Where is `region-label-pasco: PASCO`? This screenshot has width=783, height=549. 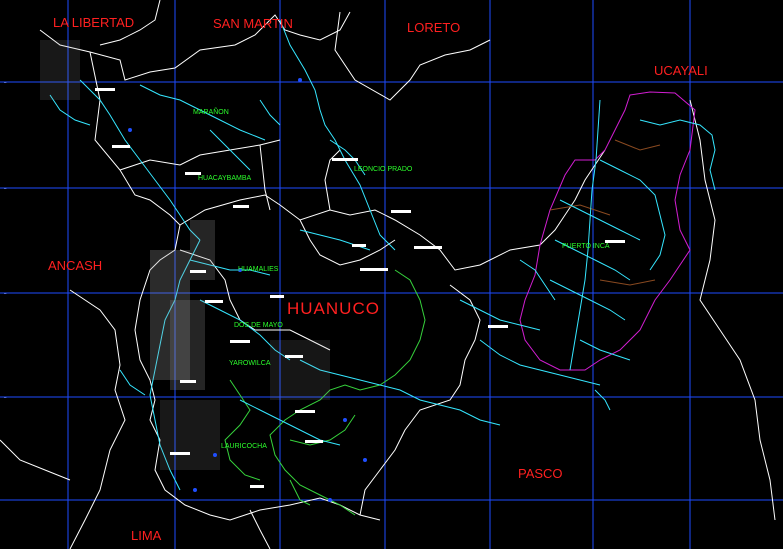 region-label-pasco: PASCO is located at coordinates (540, 473).